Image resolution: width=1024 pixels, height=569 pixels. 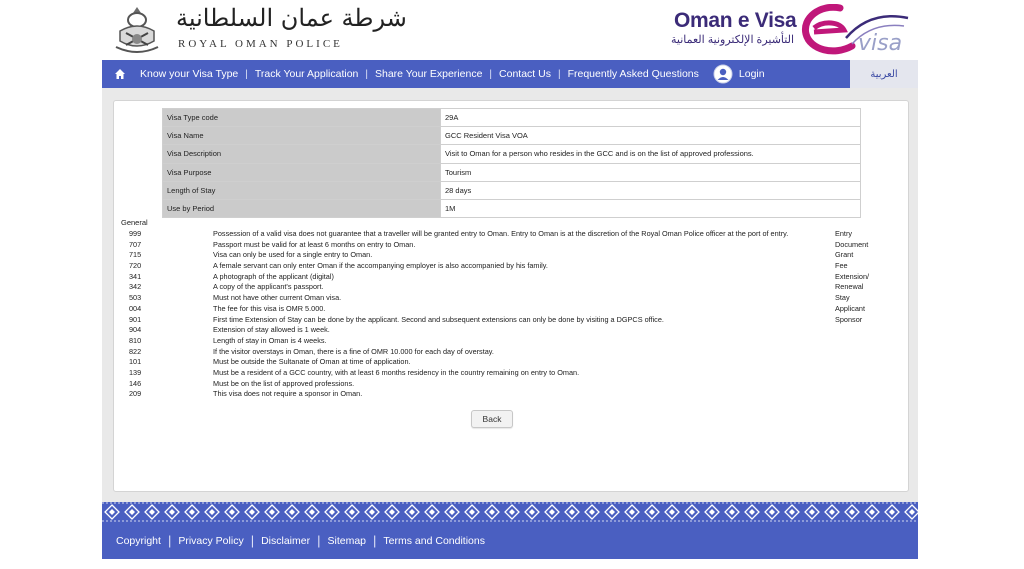 I want to click on table-row: Use by Period 1M, so click(x=511, y=208).